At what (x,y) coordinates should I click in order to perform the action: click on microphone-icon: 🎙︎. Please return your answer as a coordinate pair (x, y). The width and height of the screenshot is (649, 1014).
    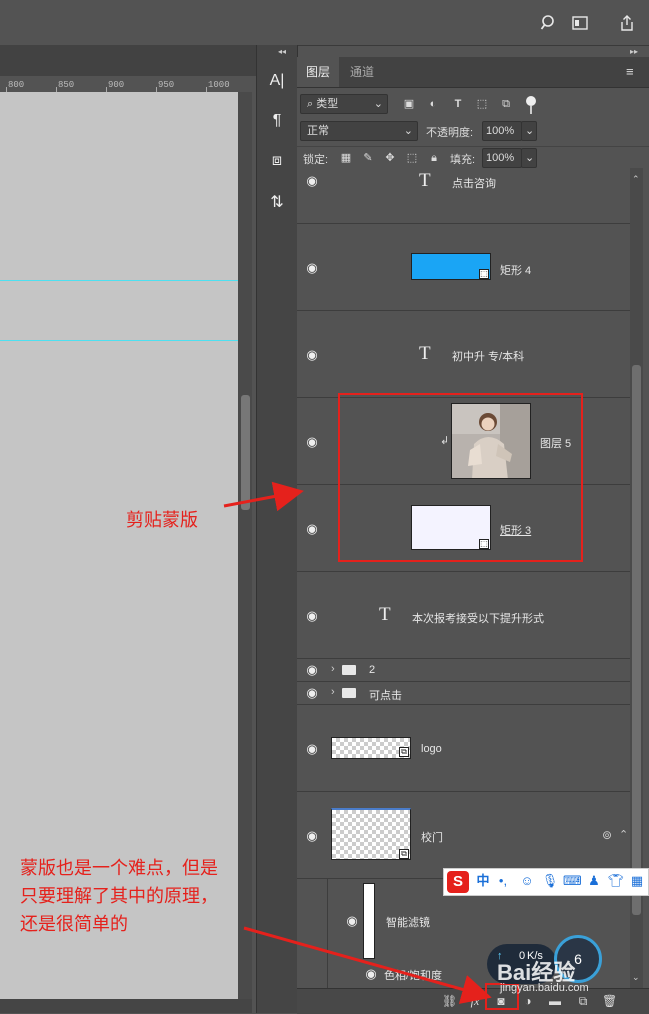
    Looking at the image, I should click on (550, 881).